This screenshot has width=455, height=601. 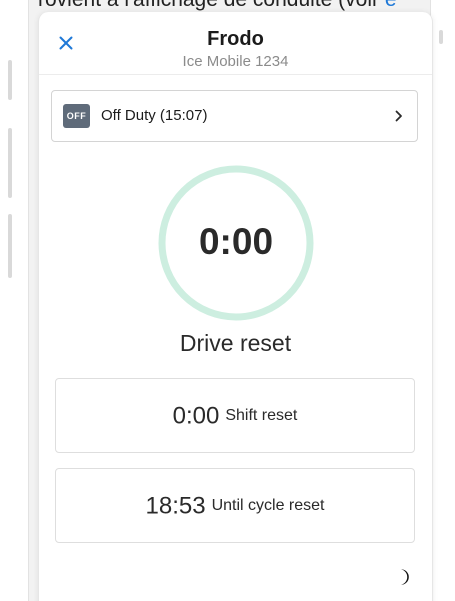 I want to click on shift-reset-card: 0:00 Shift reset, so click(x=235, y=415).